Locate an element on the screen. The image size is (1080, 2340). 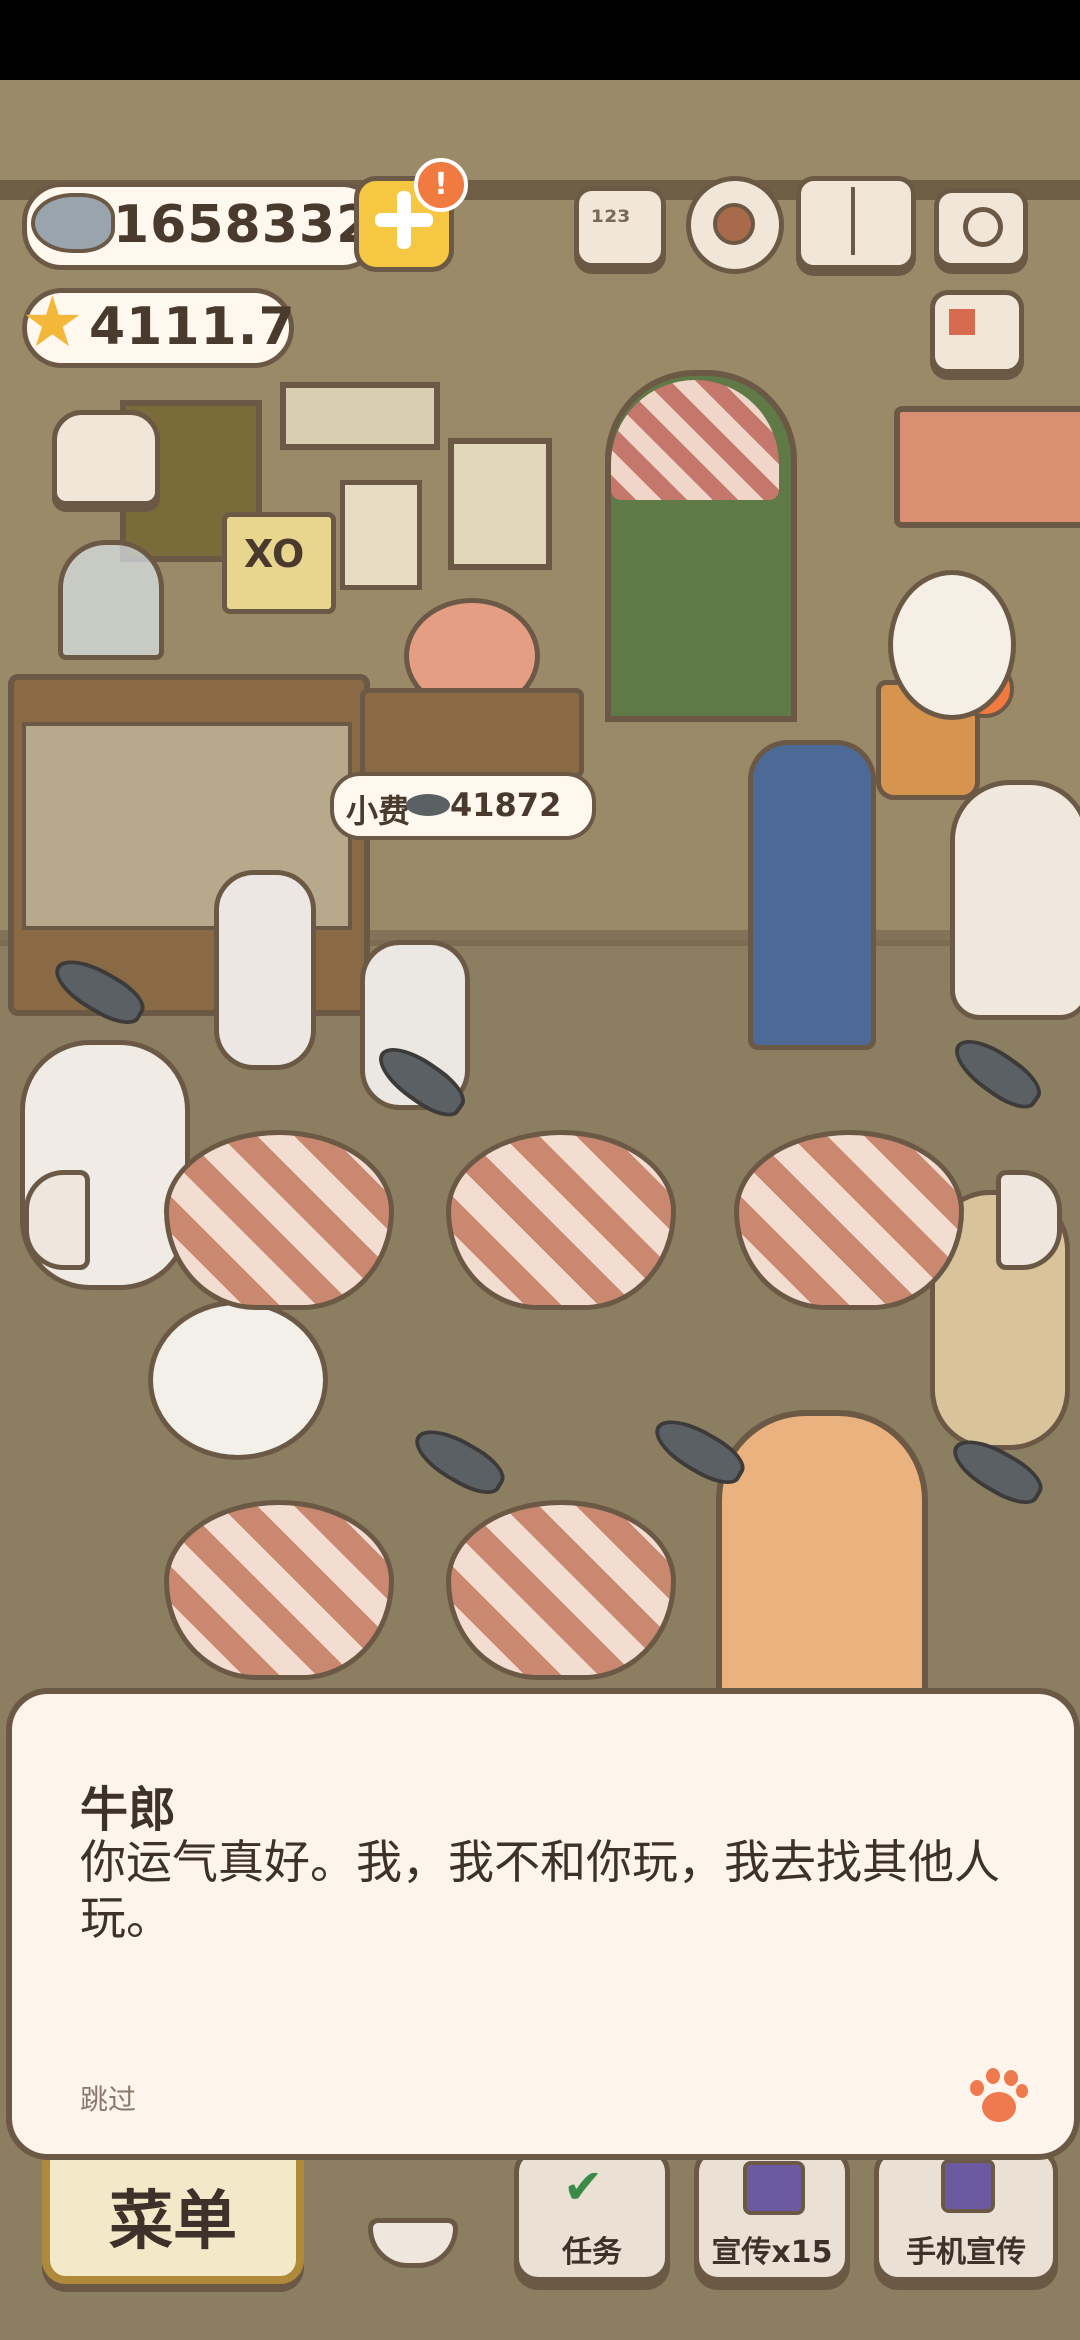
tasks-button: ✔ 任务 is located at coordinates (592, 2215).